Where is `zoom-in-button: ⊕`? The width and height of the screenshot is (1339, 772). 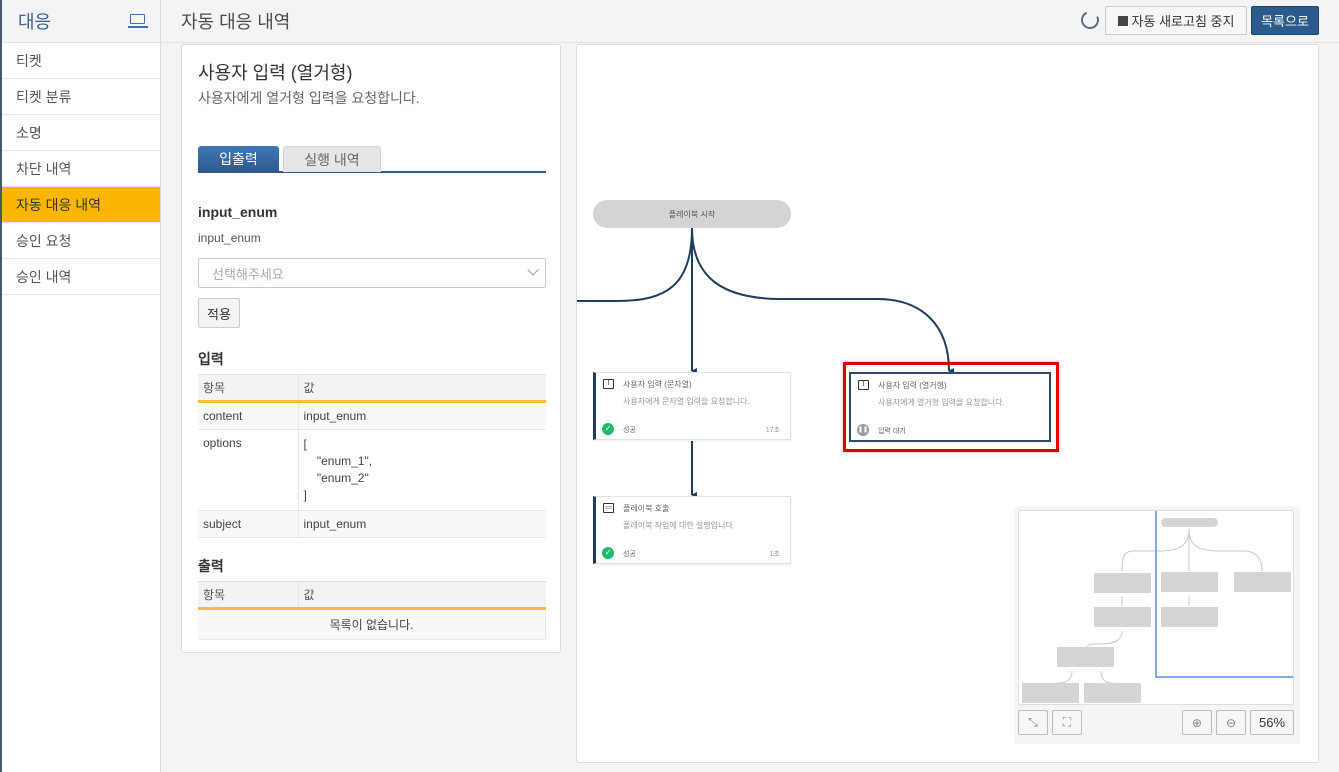 zoom-in-button: ⊕ is located at coordinates (1197, 722).